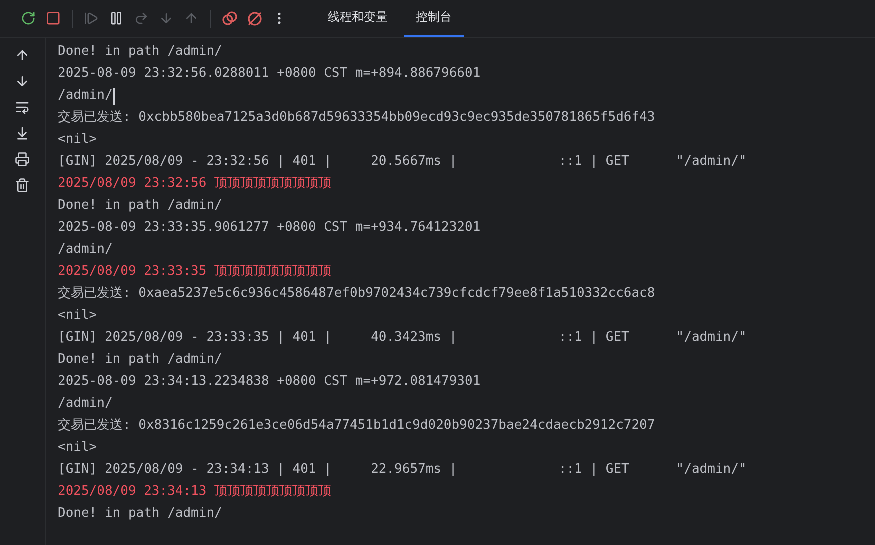  What do you see at coordinates (358, 18) in the screenshot?
I see `panel-tab: 线程和变量` at bounding box center [358, 18].